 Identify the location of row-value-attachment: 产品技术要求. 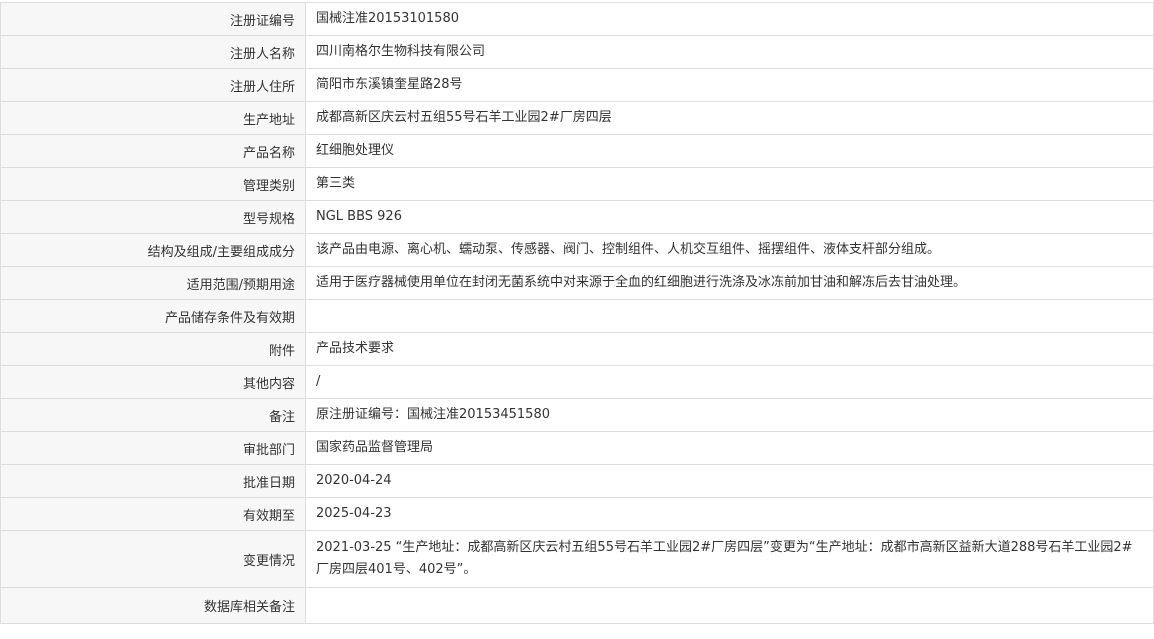
(729, 349).